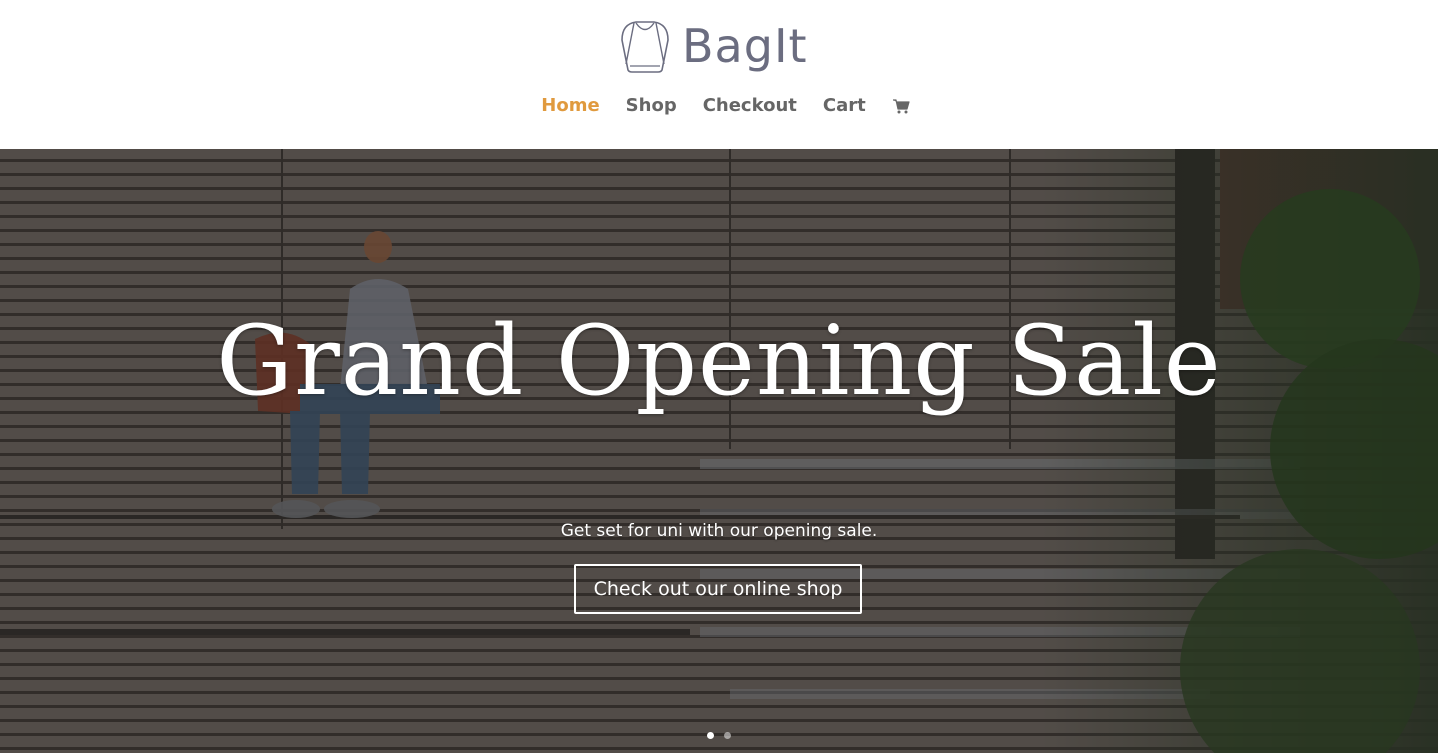 This screenshot has height=753, width=1438. What do you see at coordinates (745, 46) in the screenshot?
I see `logo-text: BagIt` at bounding box center [745, 46].